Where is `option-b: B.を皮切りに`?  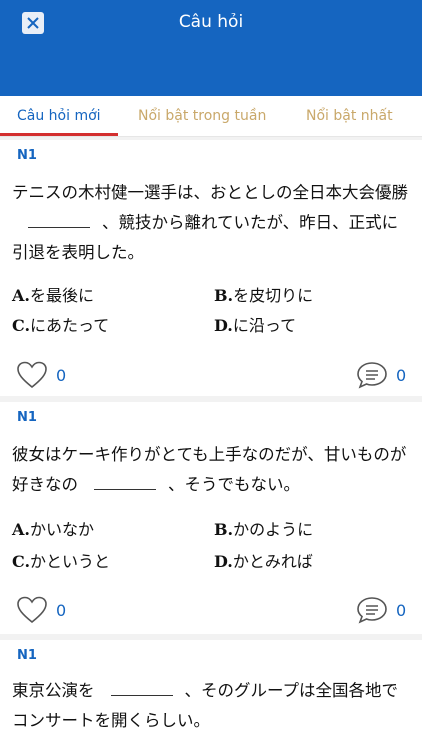 option-b: B.を皮切りに is located at coordinates (263, 296).